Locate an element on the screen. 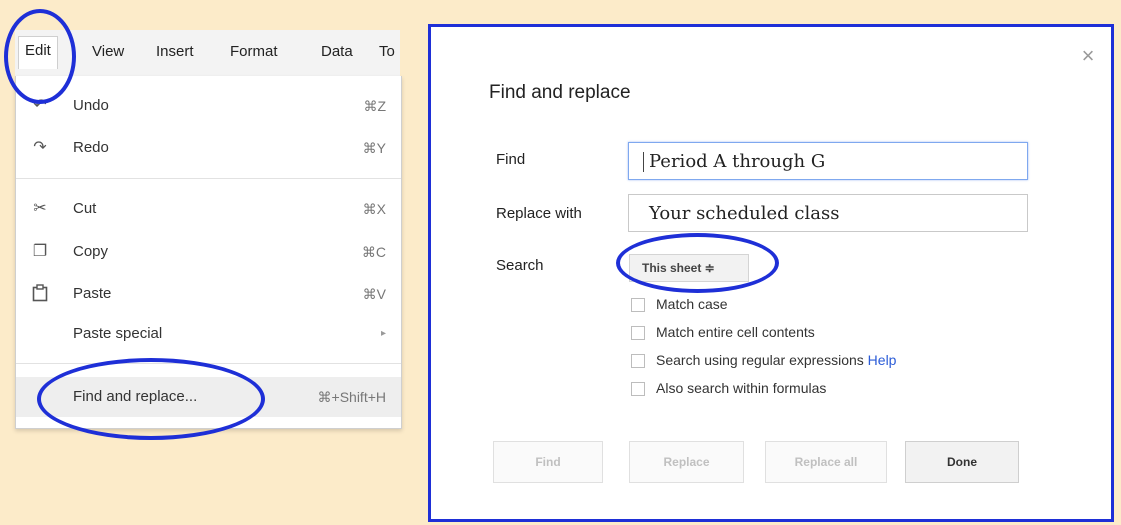  submenu-arrow-icon: ▸ is located at coordinates (383, 333).